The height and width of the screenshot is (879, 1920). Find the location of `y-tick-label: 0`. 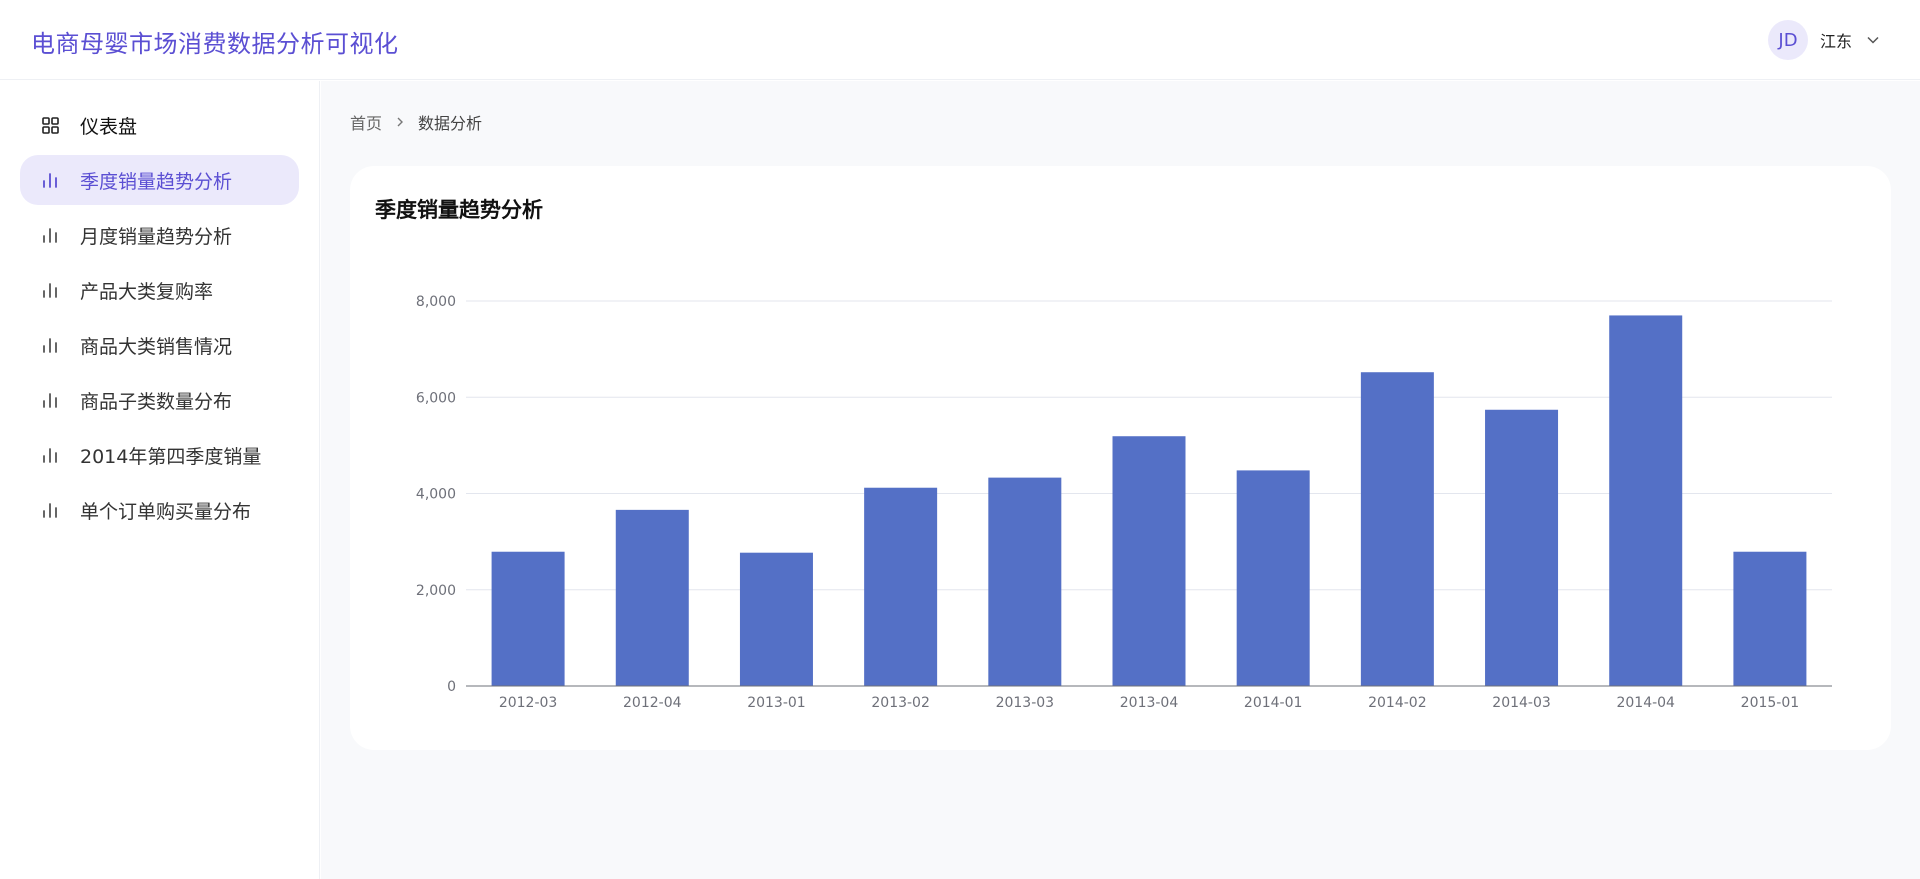

y-tick-label: 0 is located at coordinates (451, 687).